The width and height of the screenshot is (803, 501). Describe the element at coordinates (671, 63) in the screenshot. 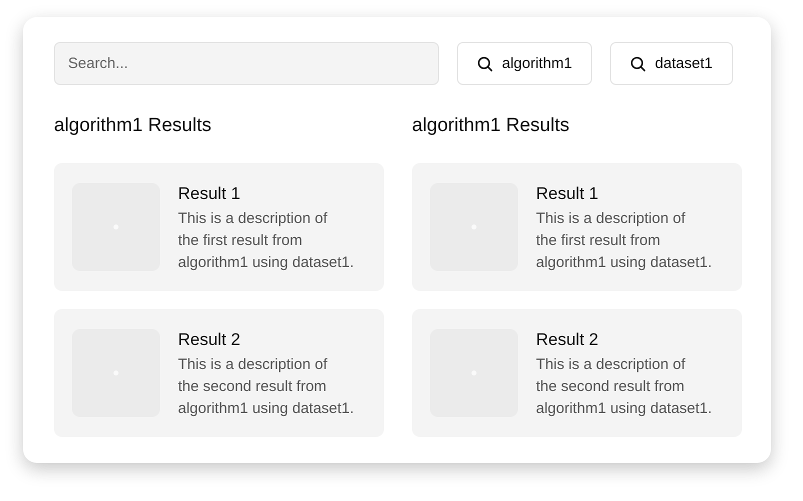

I see `filter-button: dataset1` at that location.